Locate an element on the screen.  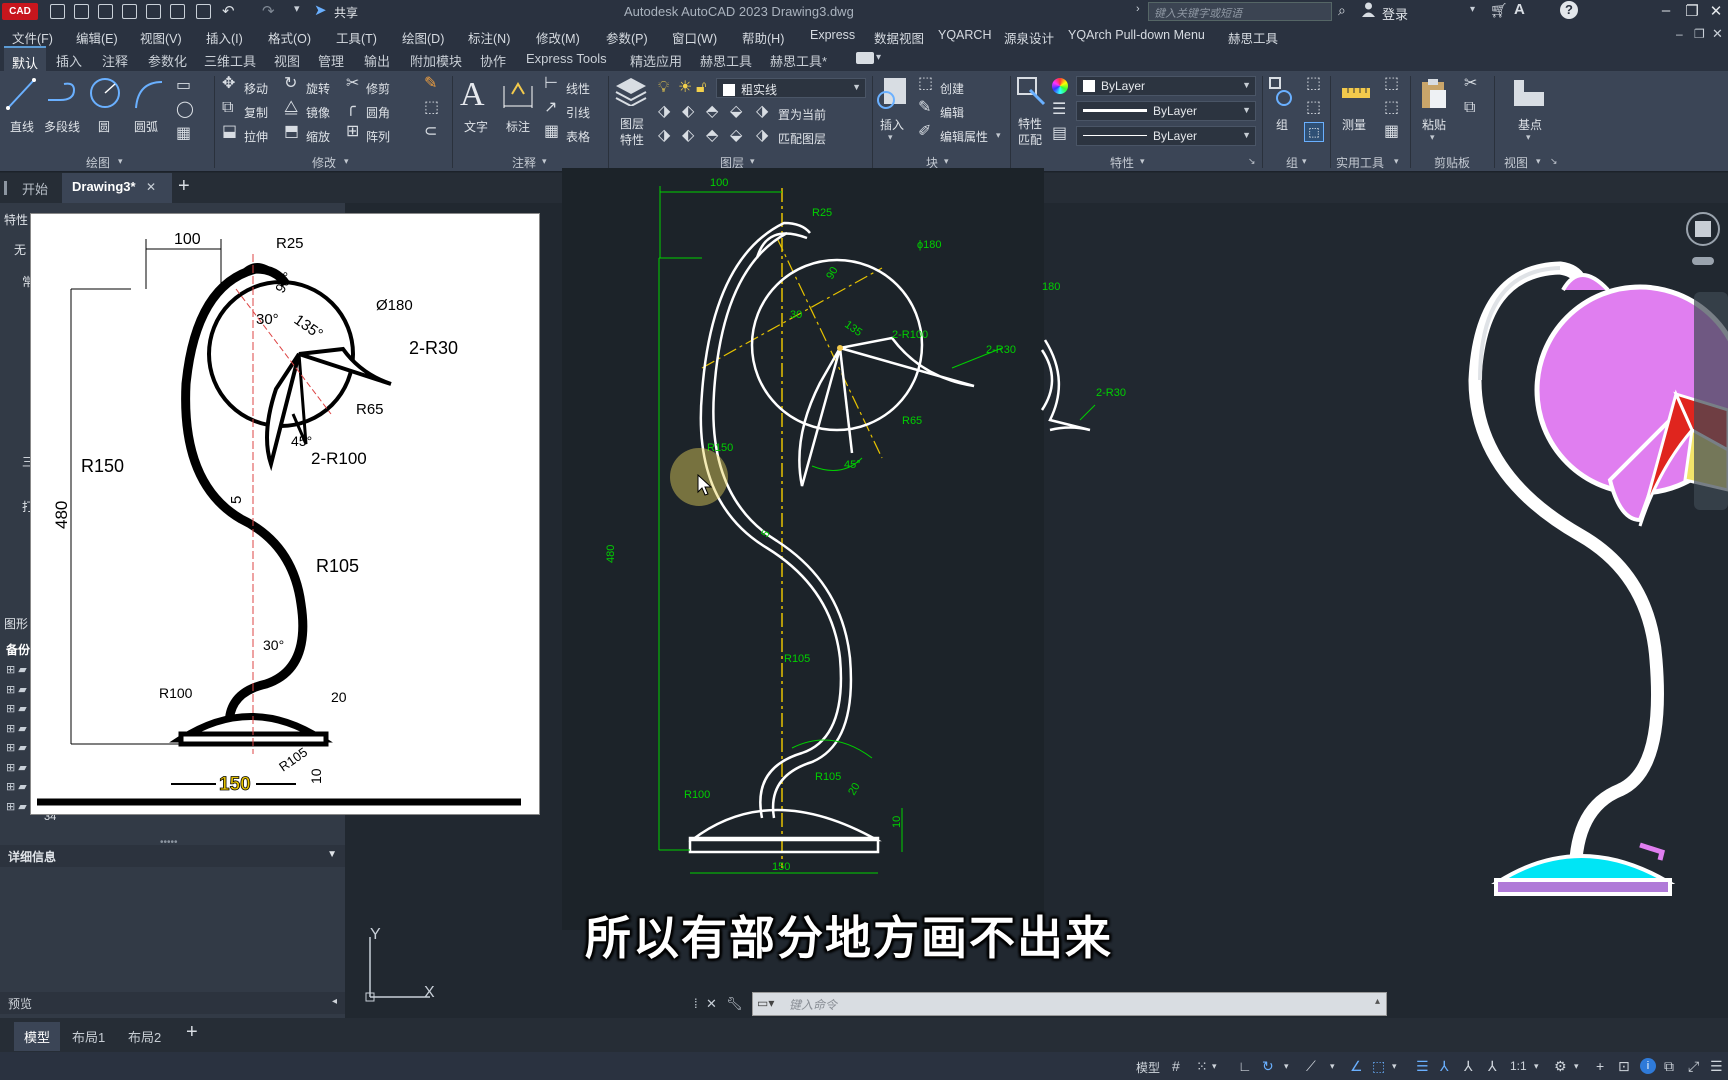
autodesk-a360-icon: A is located at coordinates (1519, 9).